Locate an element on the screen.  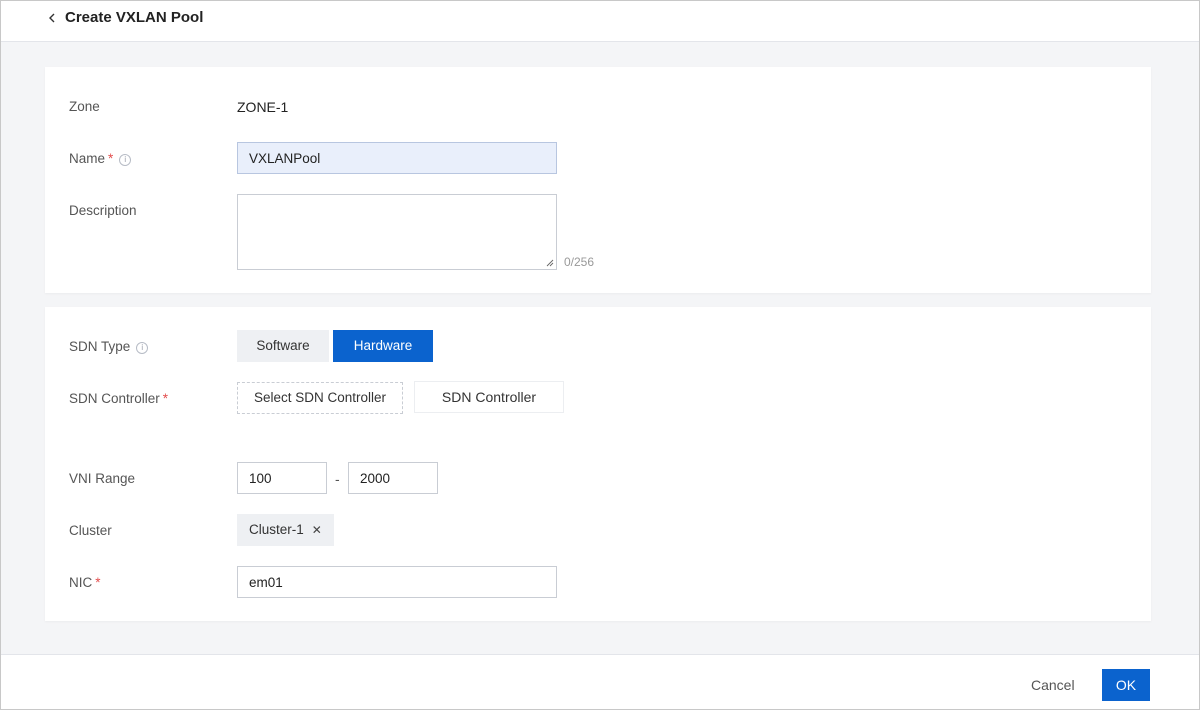
vni-end-input is located at coordinates (393, 478).